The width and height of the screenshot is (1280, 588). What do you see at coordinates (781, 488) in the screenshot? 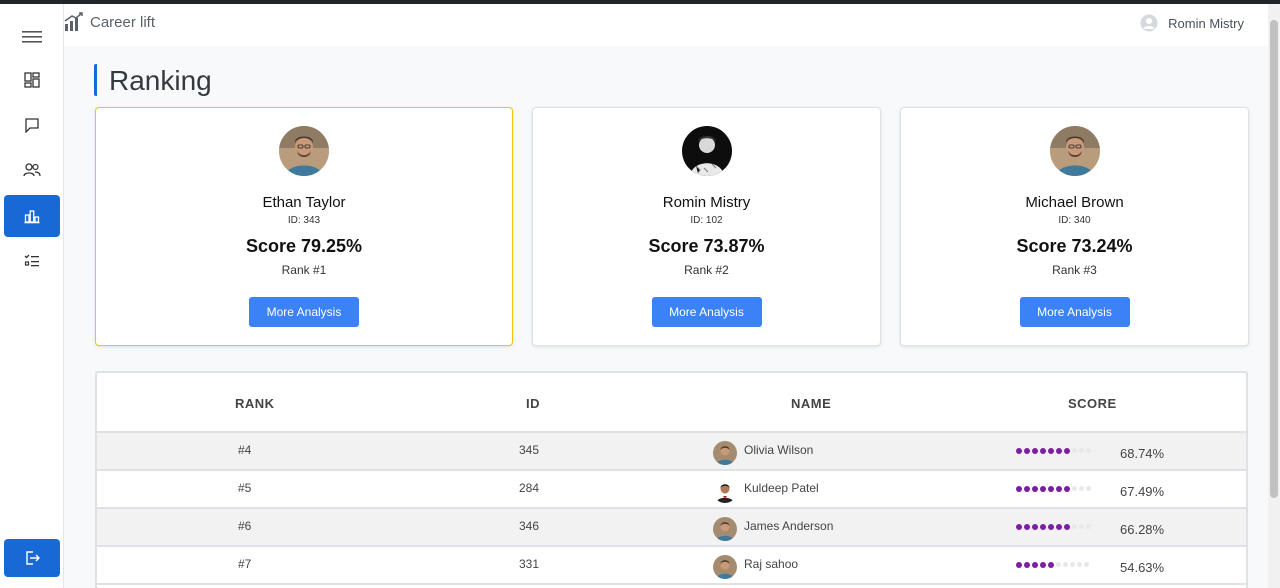
I see `row-name: Kuldeep Patel` at bounding box center [781, 488].